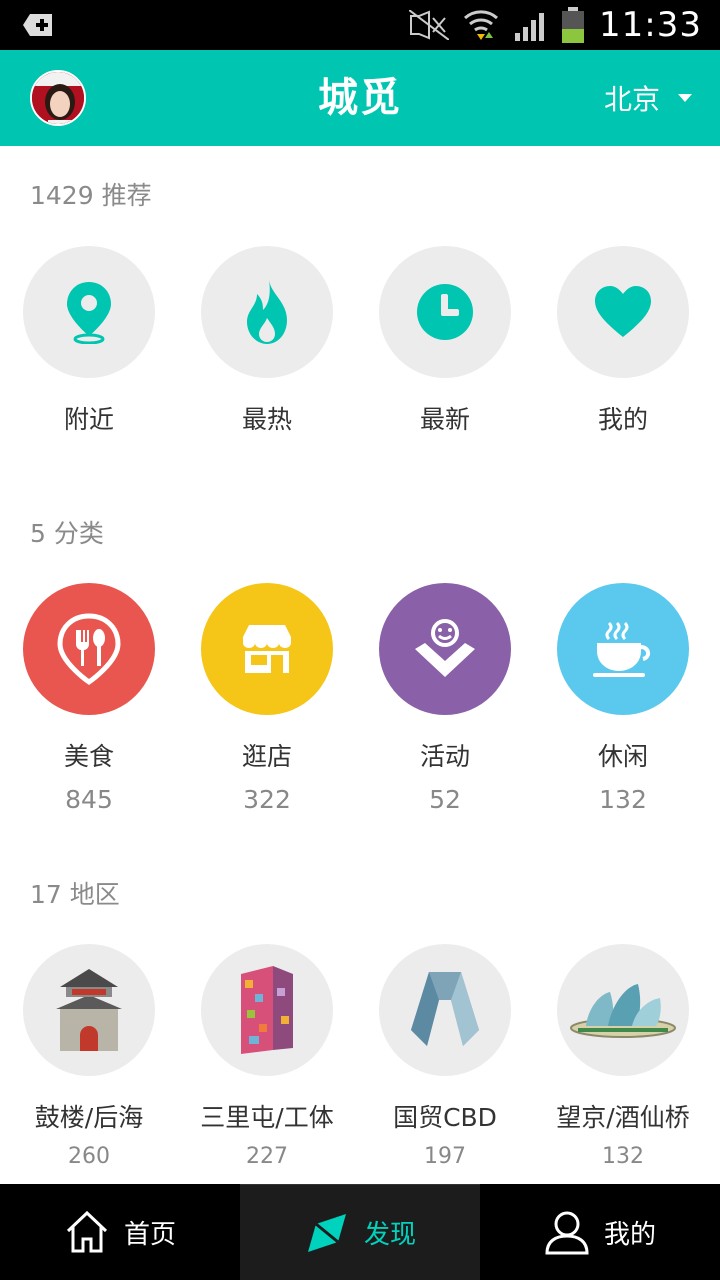  What do you see at coordinates (623, 1117) in the screenshot?
I see `district-label: 望京/酒仙桥` at bounding box center [623, 1117].